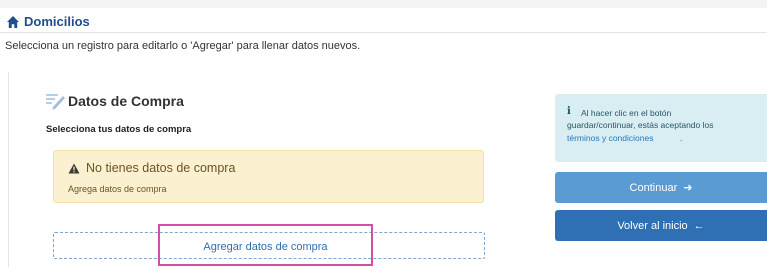 The image size is (767, 267). I want to click on alert-heading: No tienes datos de compra, so click(151, 168).